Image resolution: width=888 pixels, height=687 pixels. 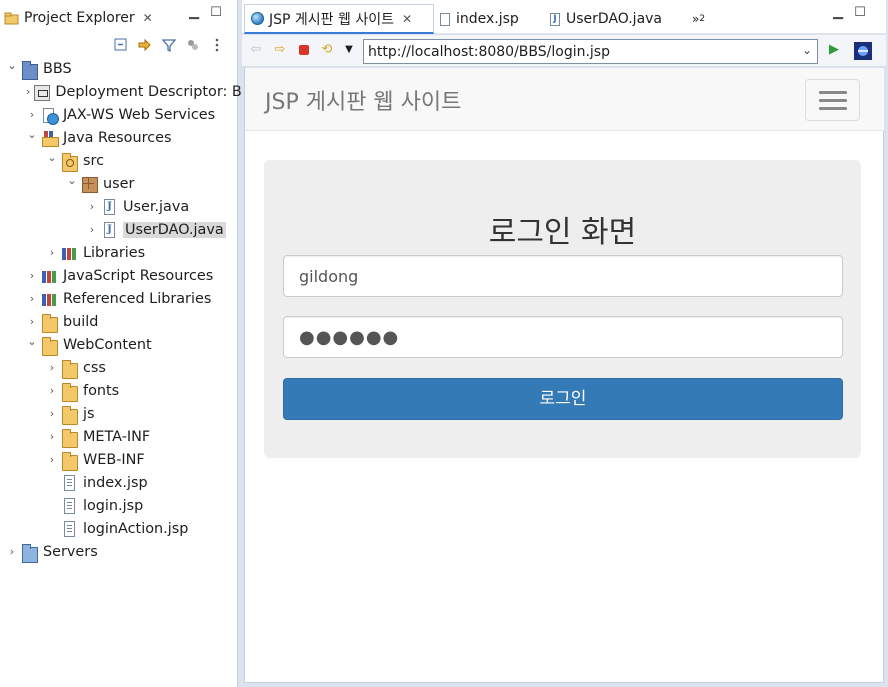 I want to click on tab-label: UserDAO.java, so click(x=614, y=19).